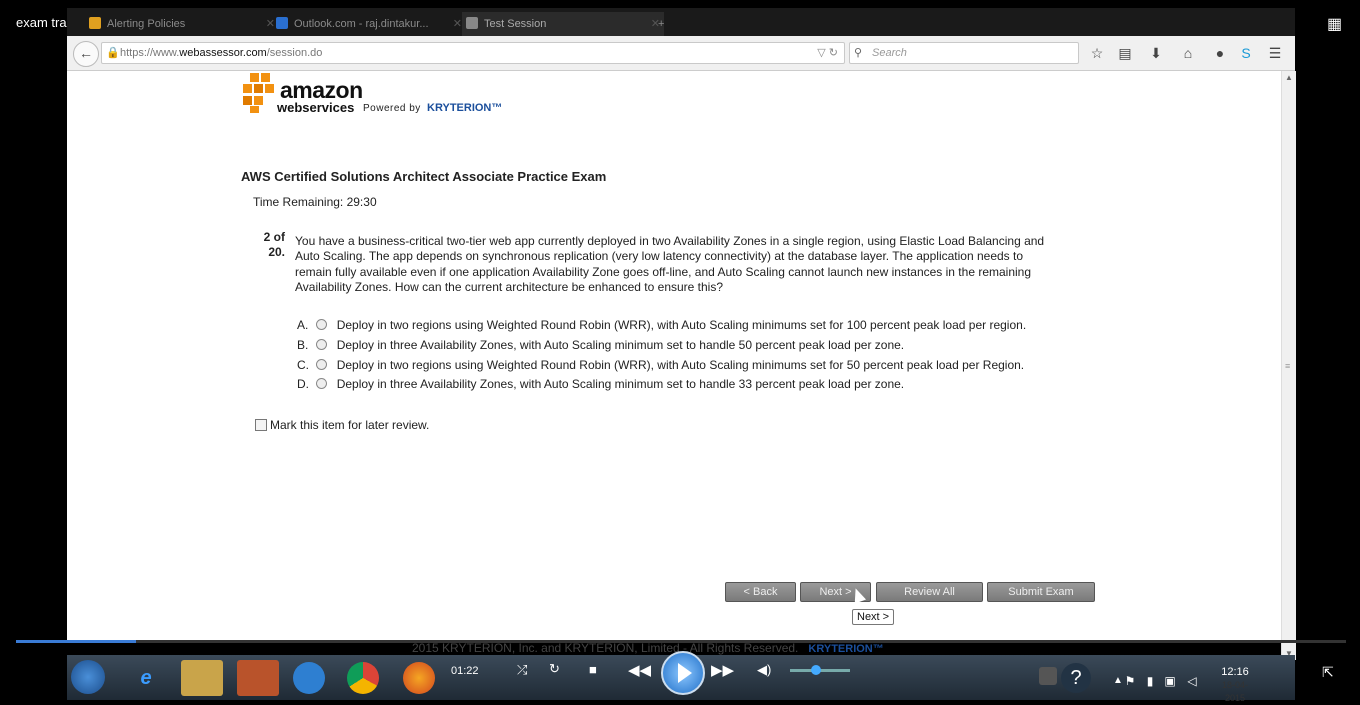  I want to click on chrome-icon, so click(363, 678).